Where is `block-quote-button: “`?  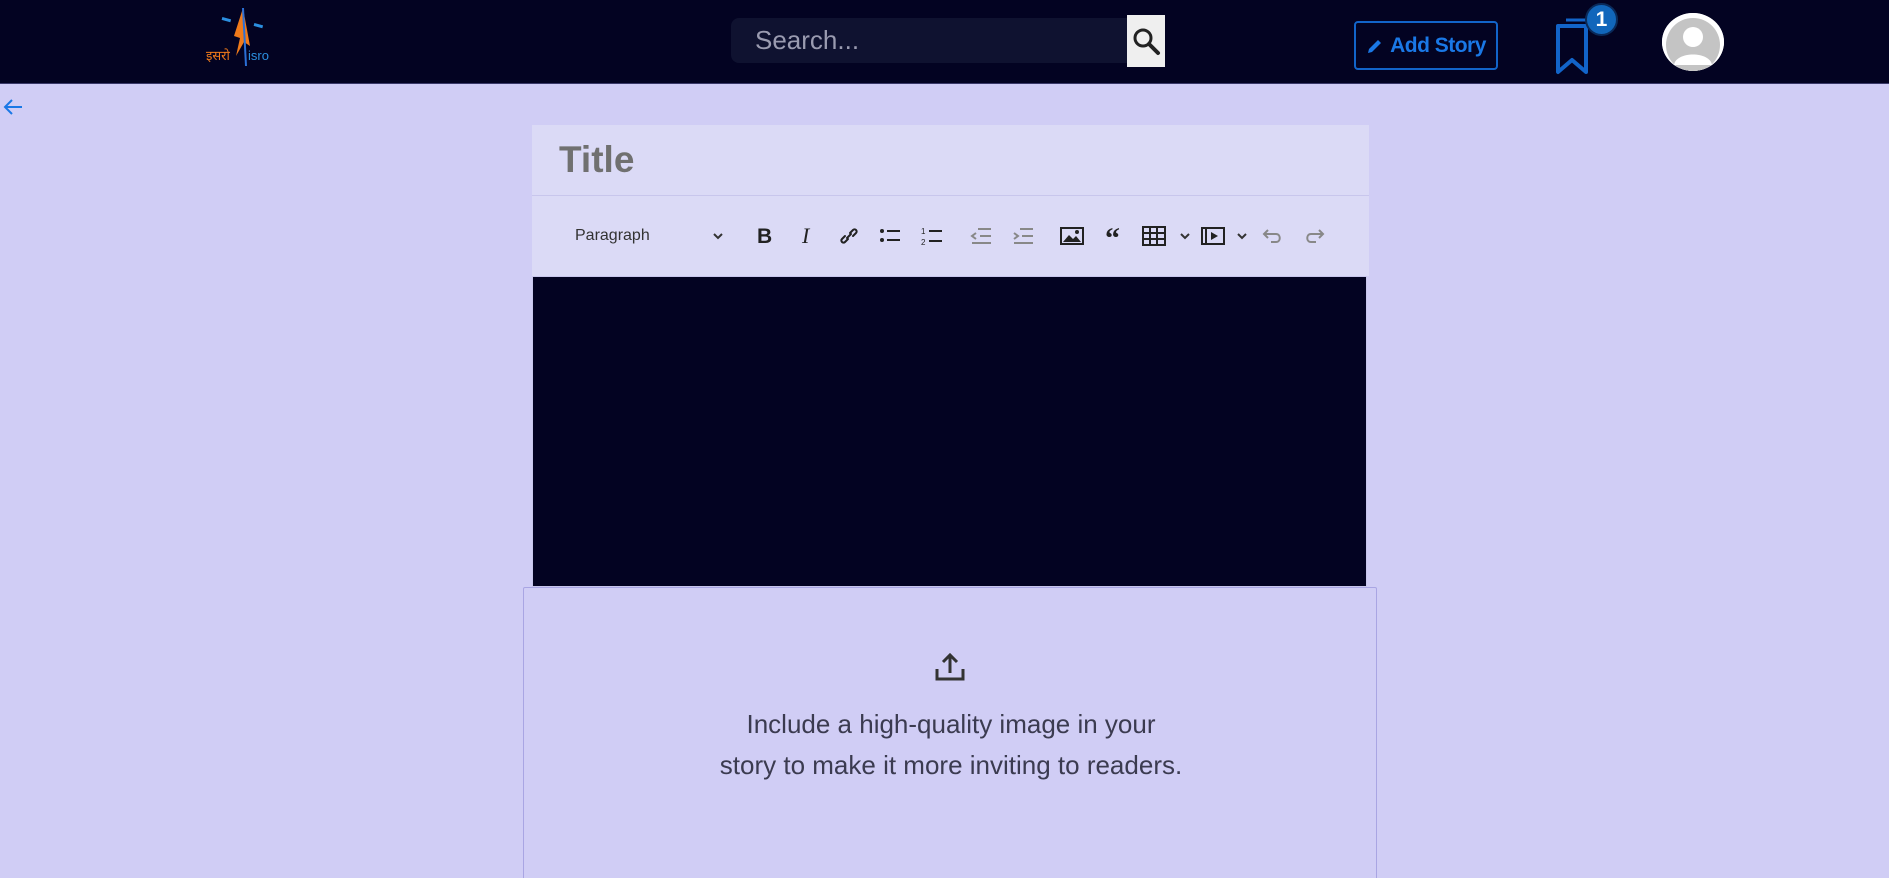 block-quote-button: “ is located at coordinates (1116, 236).